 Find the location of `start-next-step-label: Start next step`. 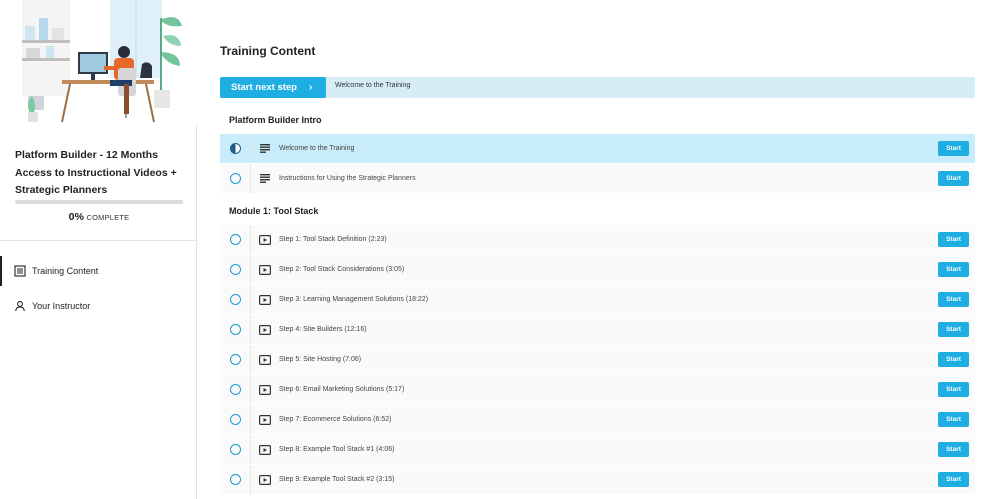

start-next-step-label: Start next step is located at coordinates (264, 87).